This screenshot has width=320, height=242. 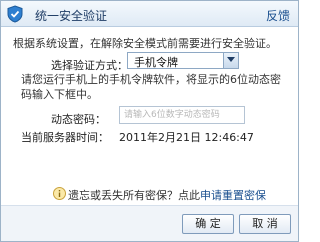 I want to click on lost-security-text: 遗忘或丢失所有密保？点此申请重置密保, so click(x=167, y=195).